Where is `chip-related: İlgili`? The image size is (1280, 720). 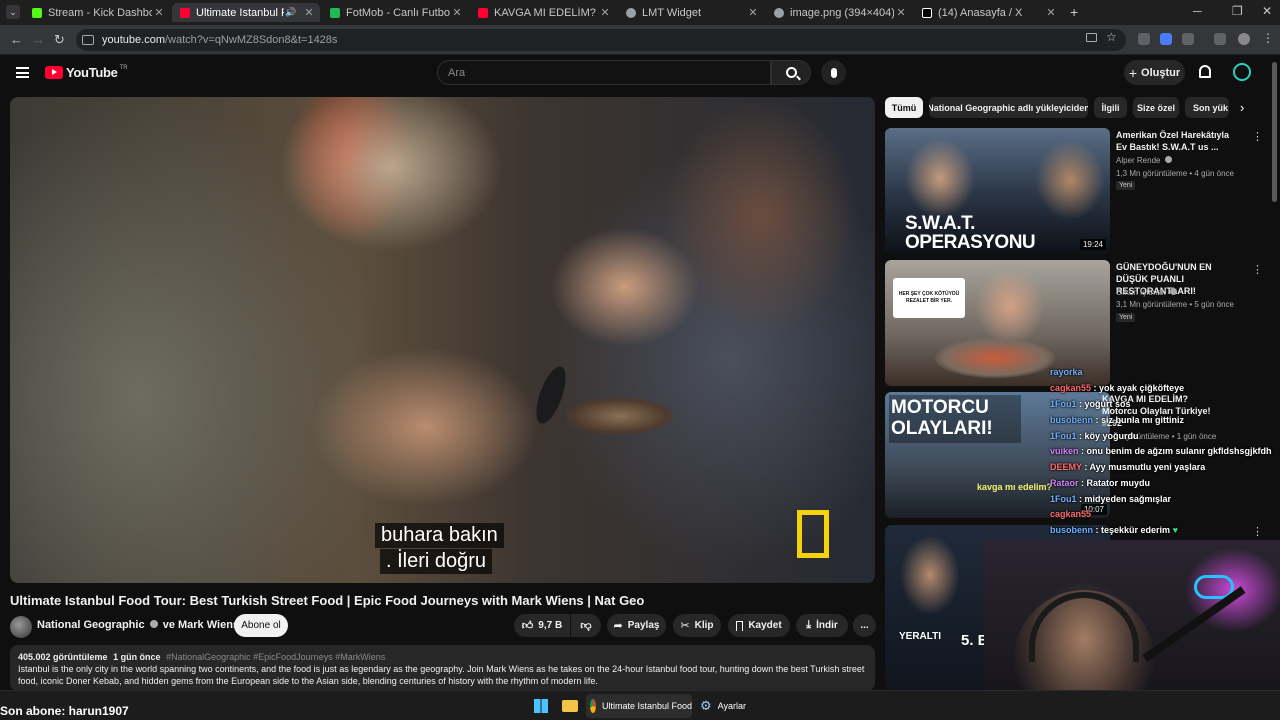
chip-related: İlgili is located at coordinates (1110, 107).